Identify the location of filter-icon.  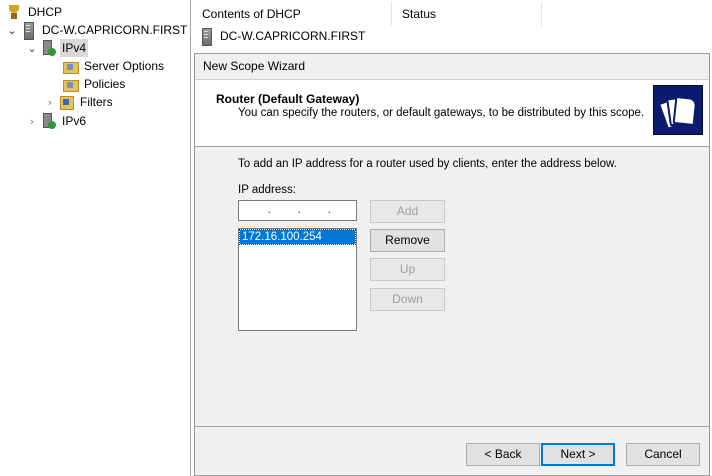
(66, 102).